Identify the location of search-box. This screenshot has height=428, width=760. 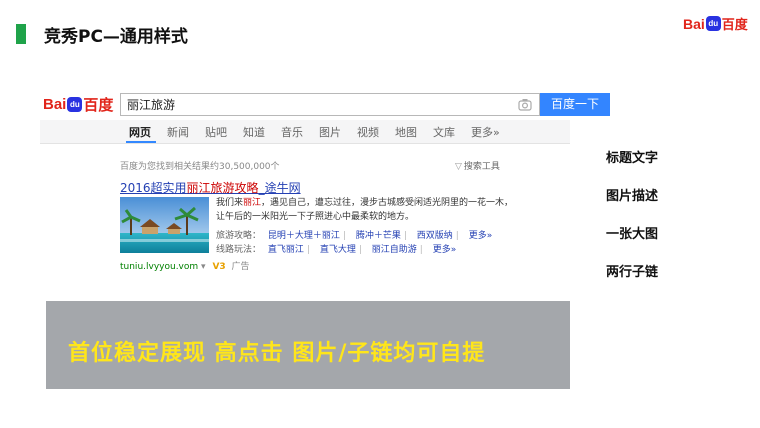
(330, 104).